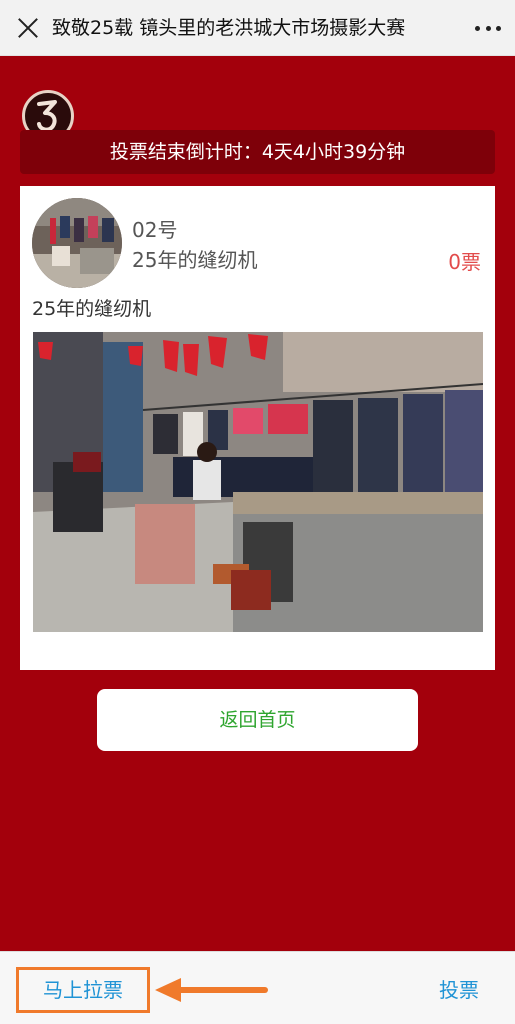  I want to click on back-home-button: 返回首页, so click(257, 720).